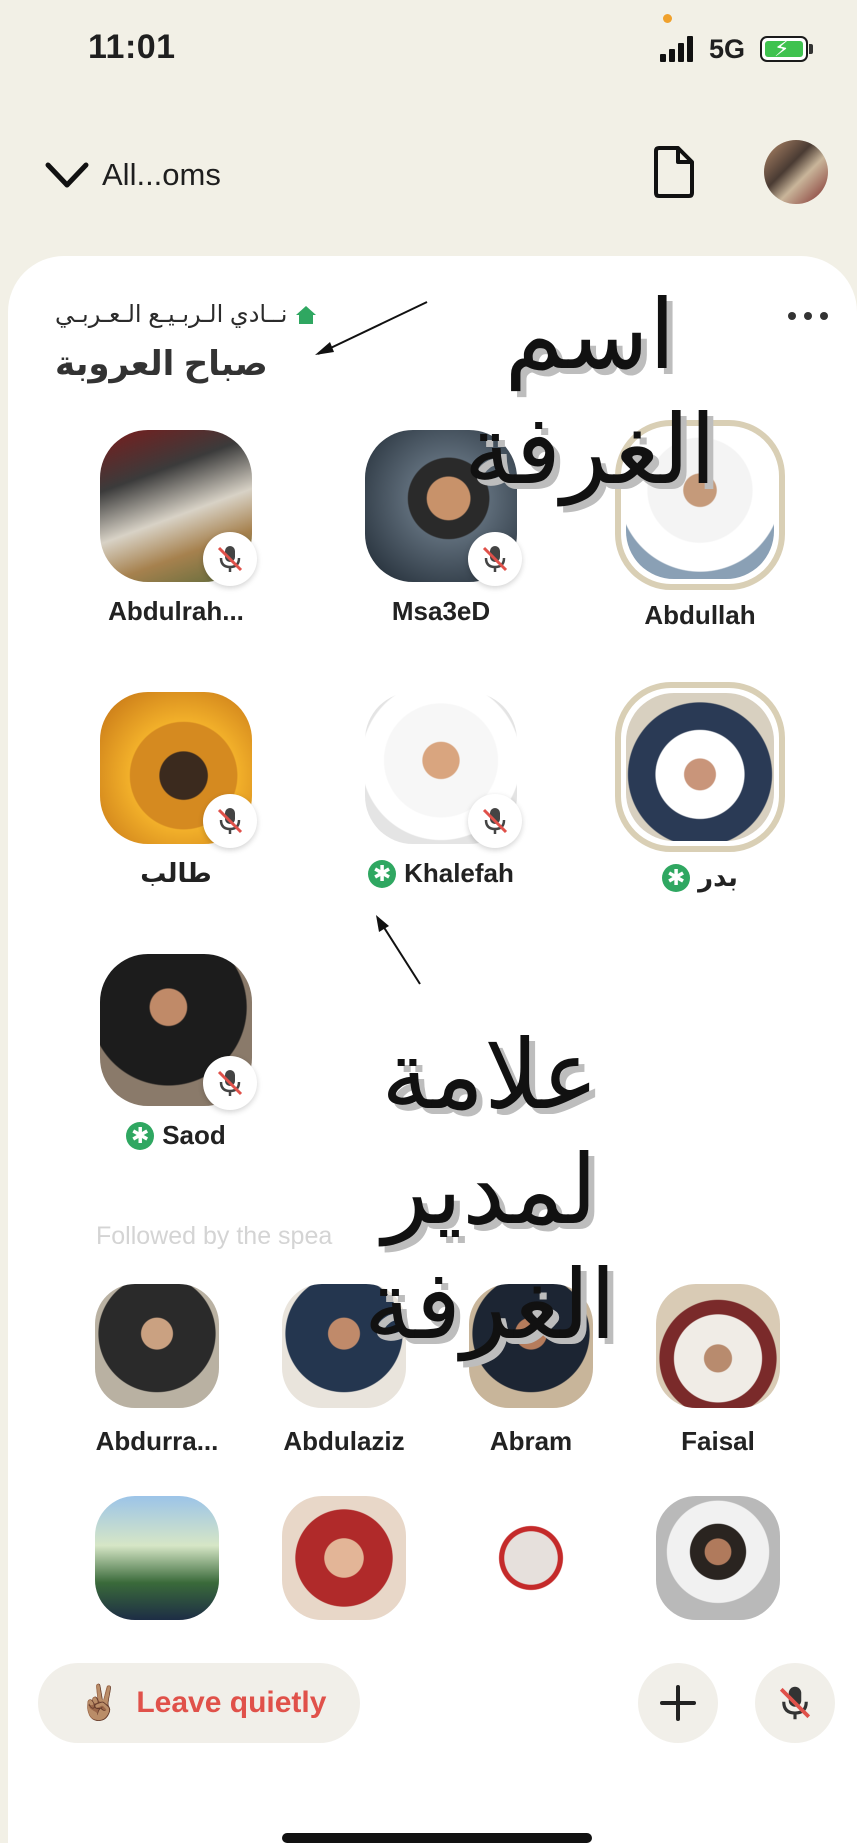 This screenshot has width=857, height=1843. Describe the element at coordinates (796, 172) in the screenshot. I see `profile-avatar` at that location.